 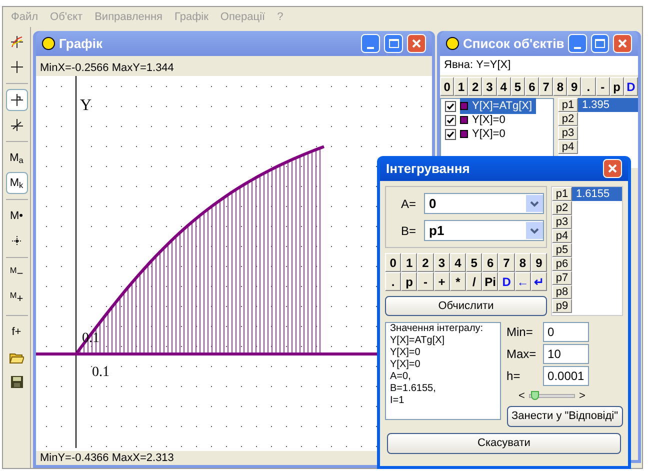 I want to click on keypad-key: *, so click(x=458, y=281).